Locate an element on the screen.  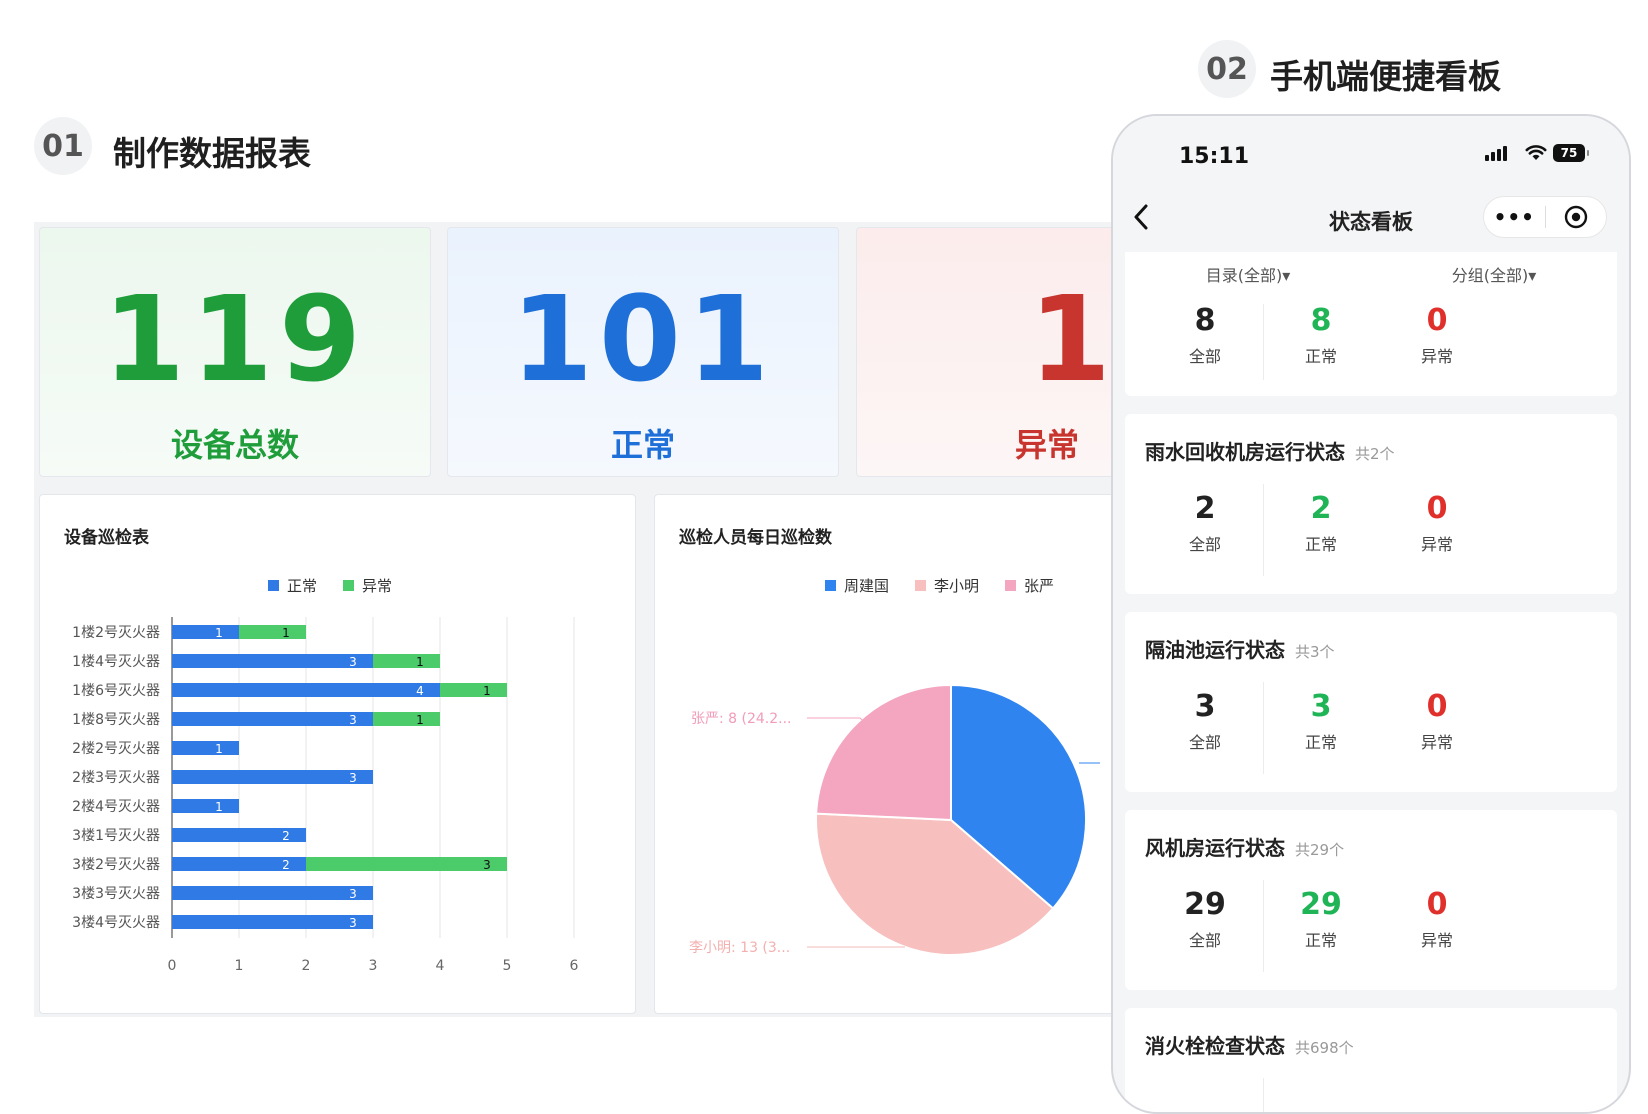
stat-normal-label: 正常 is located at coordinates (1320, 742).